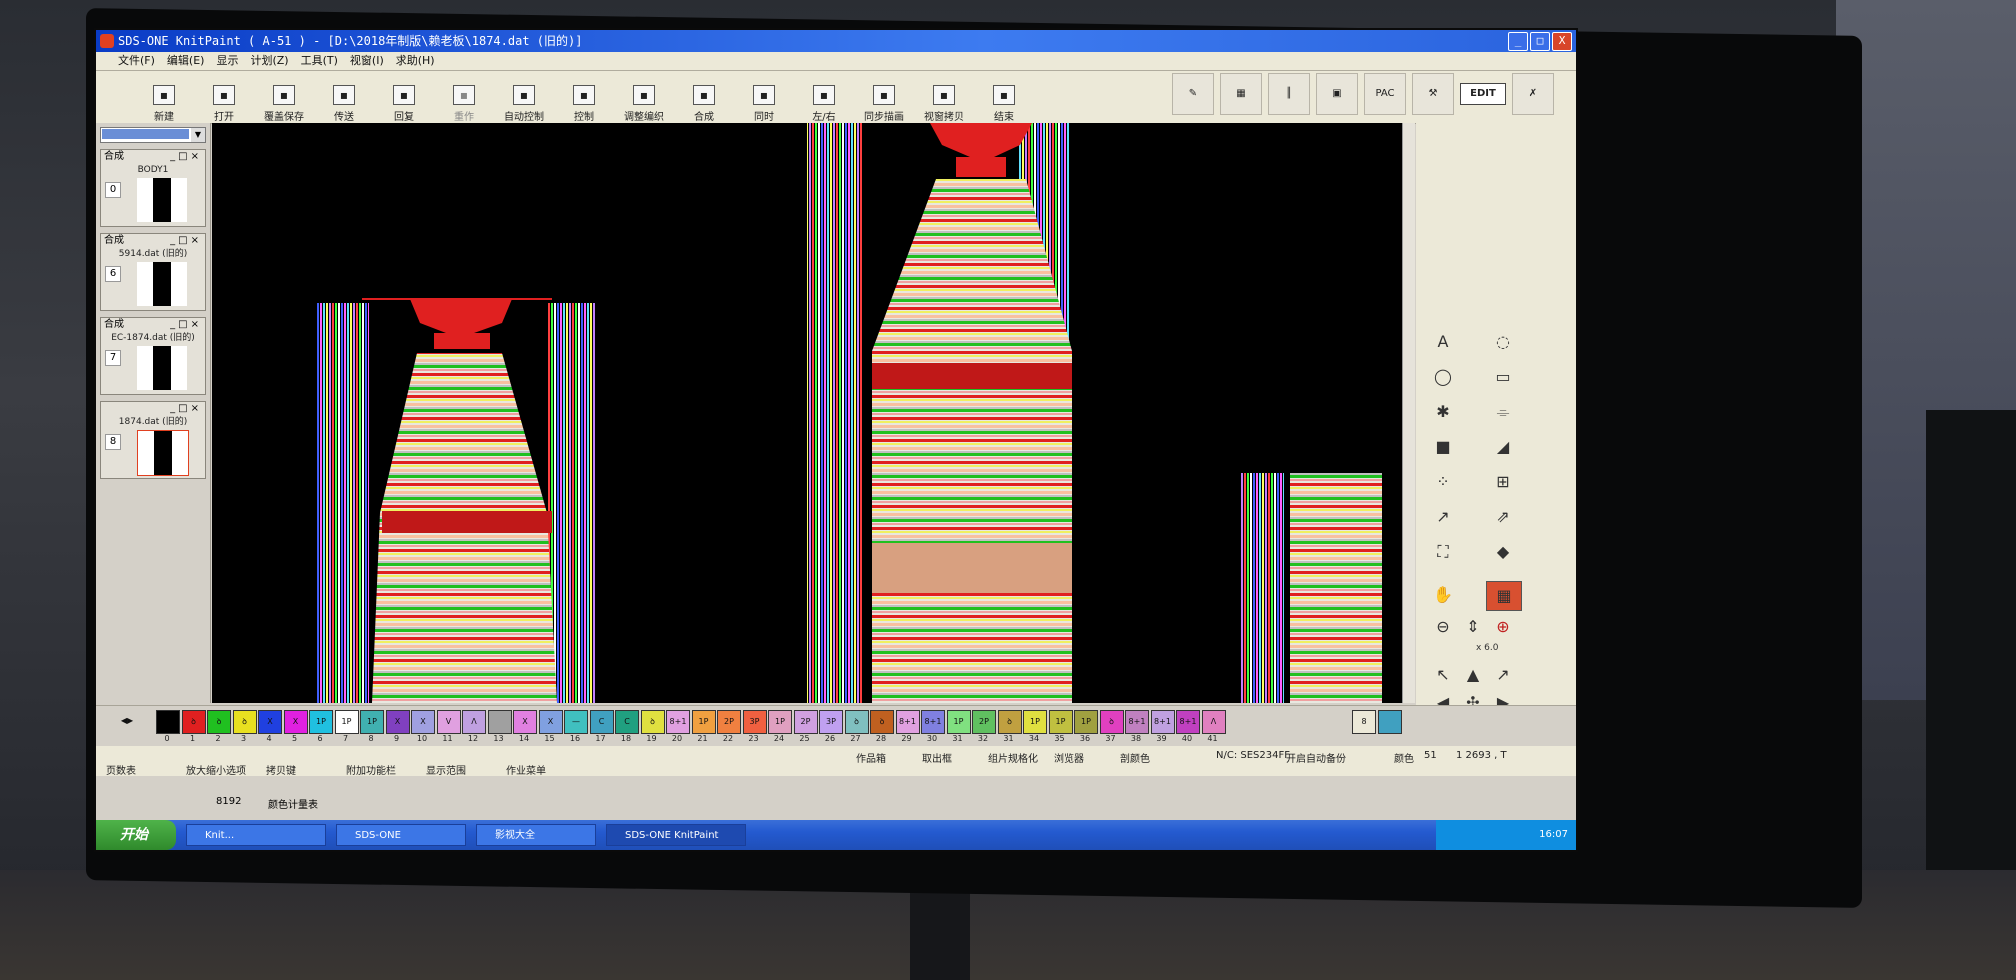 The image size is (2016, 980). Describe the element at coordinates (652, 722) in the screenshot. I see `color-swatch-19: ꝺ` at that location.